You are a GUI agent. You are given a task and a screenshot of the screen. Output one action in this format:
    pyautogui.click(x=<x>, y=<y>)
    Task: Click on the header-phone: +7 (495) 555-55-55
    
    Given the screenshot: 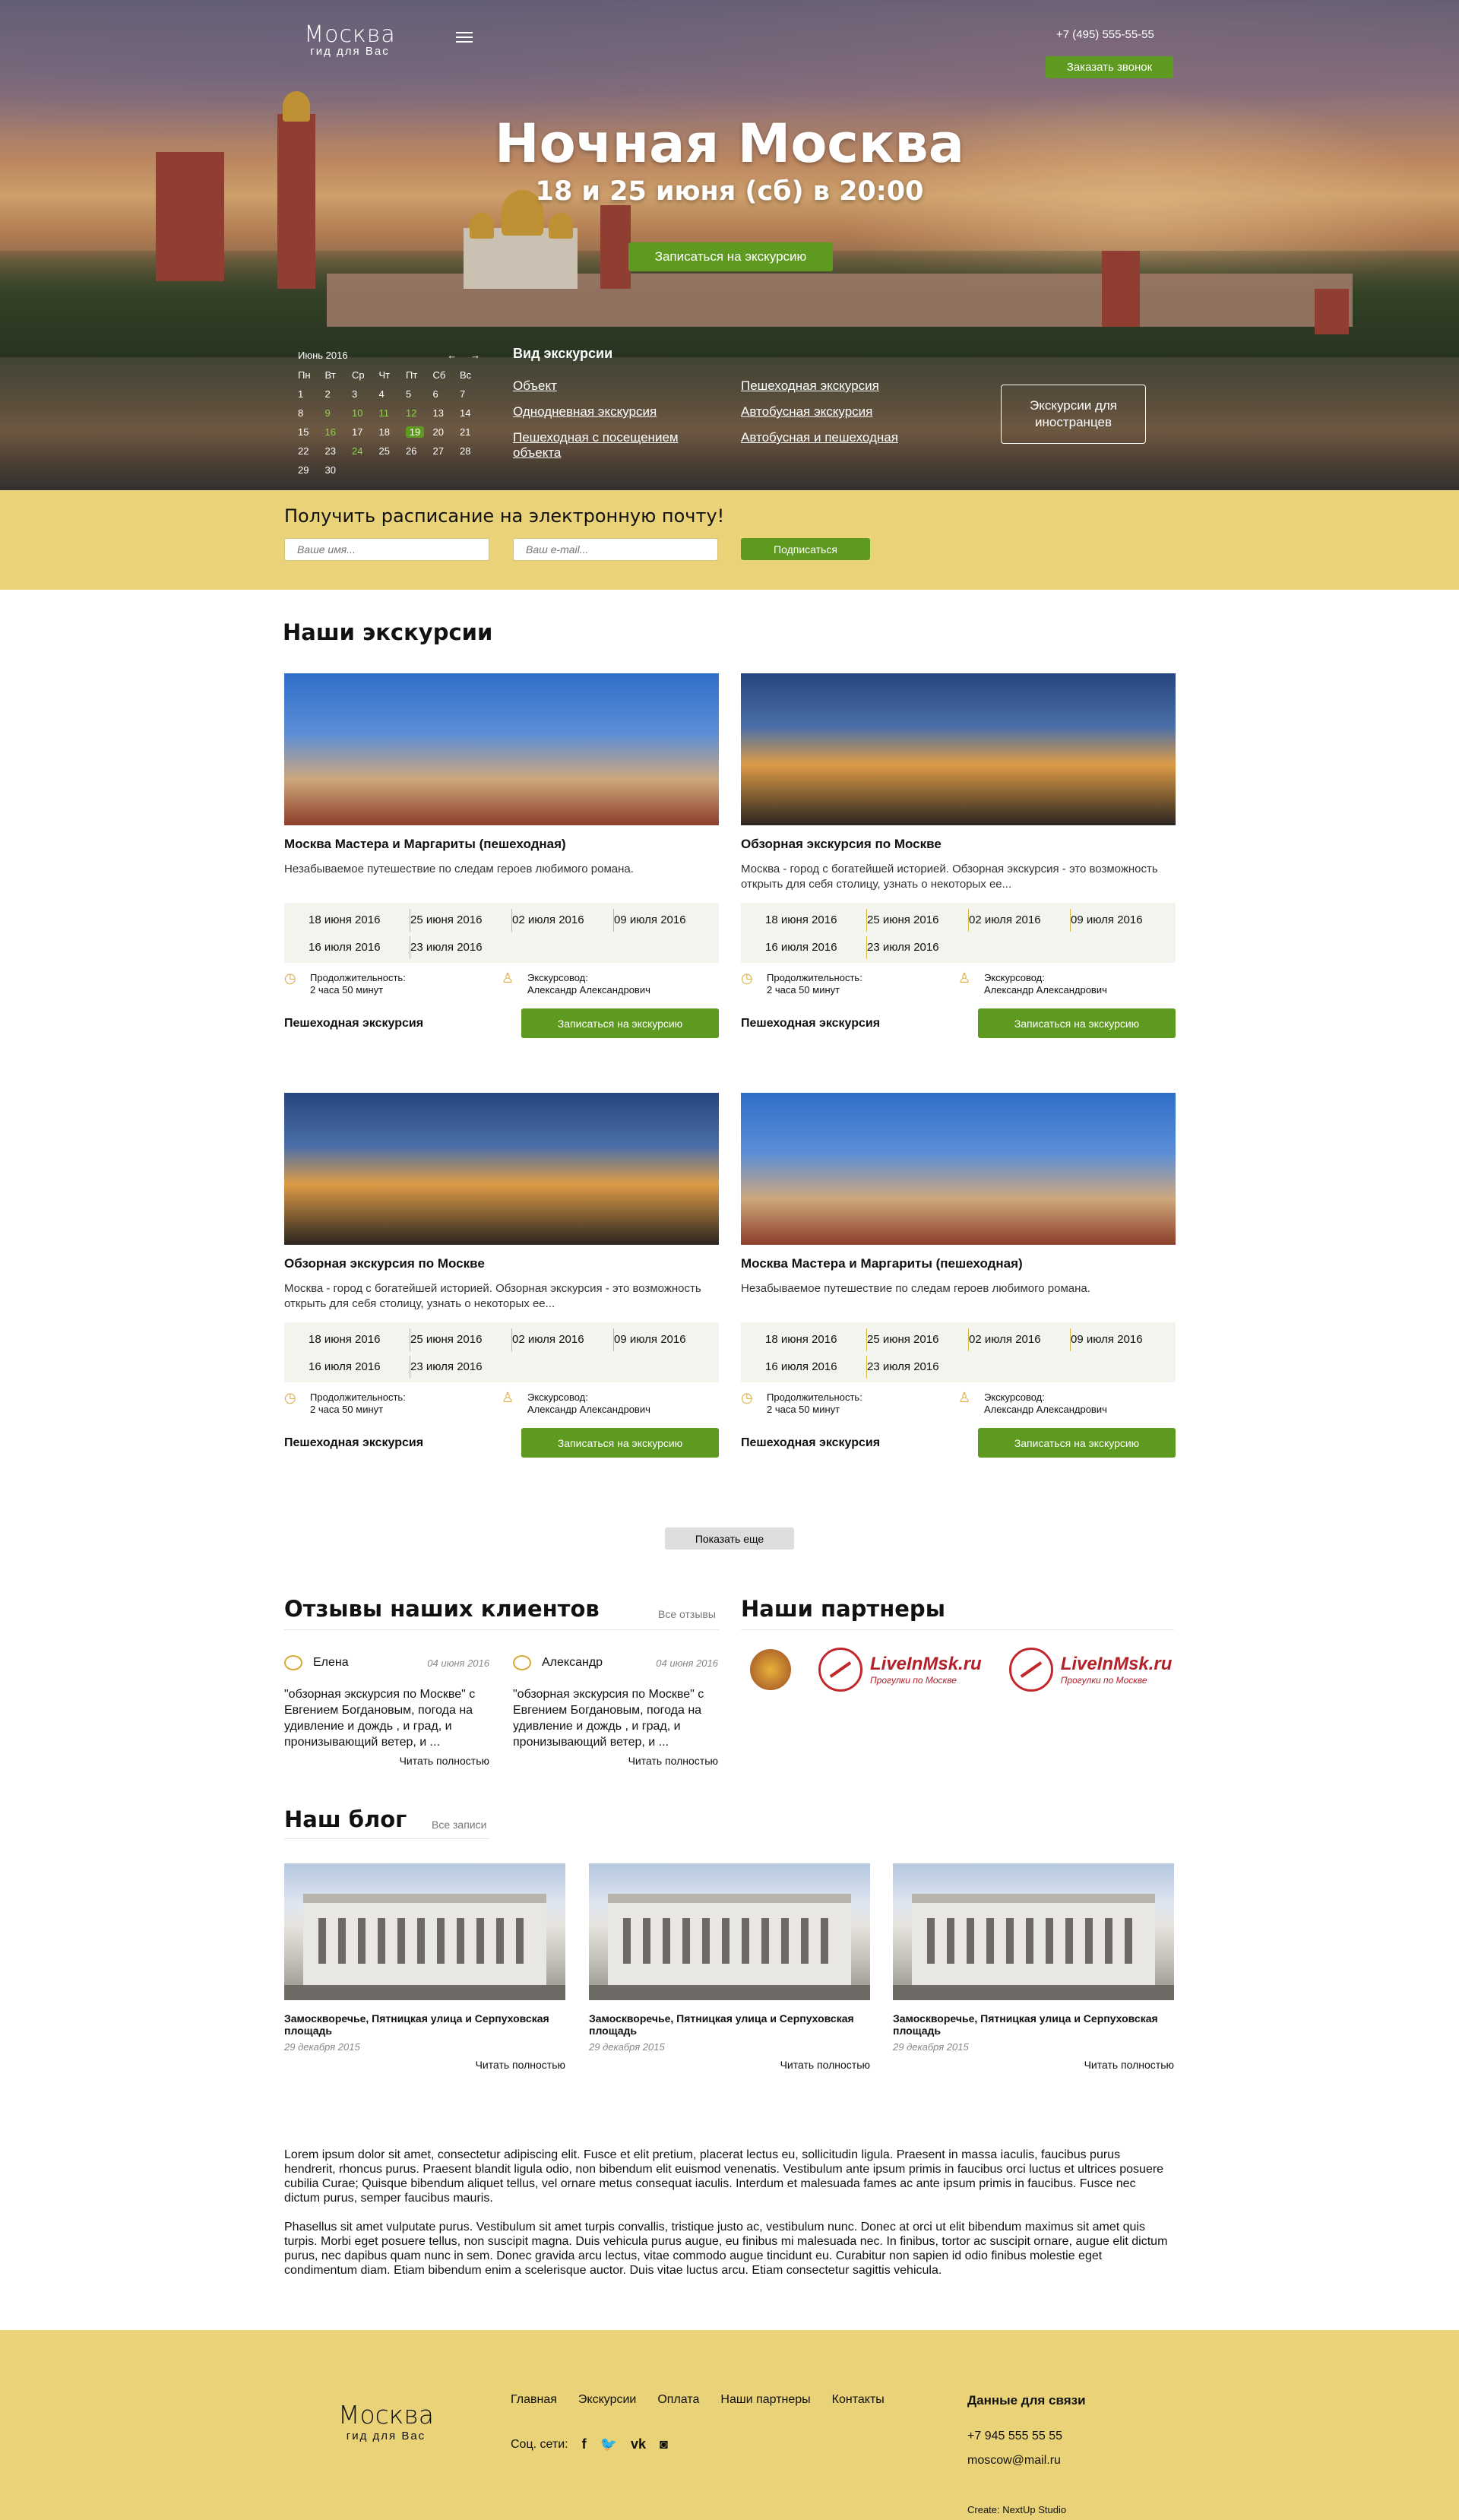 What is the action you would take?
    pyautogui.click(x=1105, y=34)
    